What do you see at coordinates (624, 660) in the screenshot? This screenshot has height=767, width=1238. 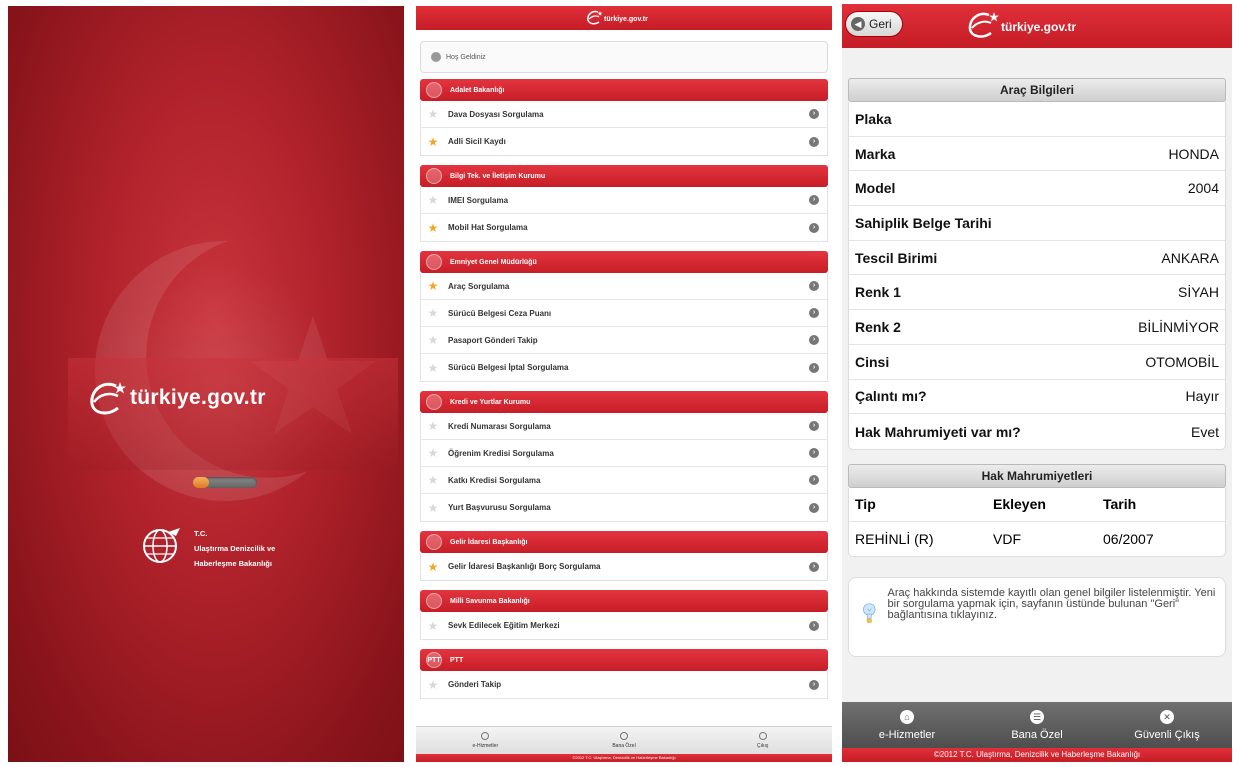 I see `group-header: PTT PTT` at bounding box center [624, 660].